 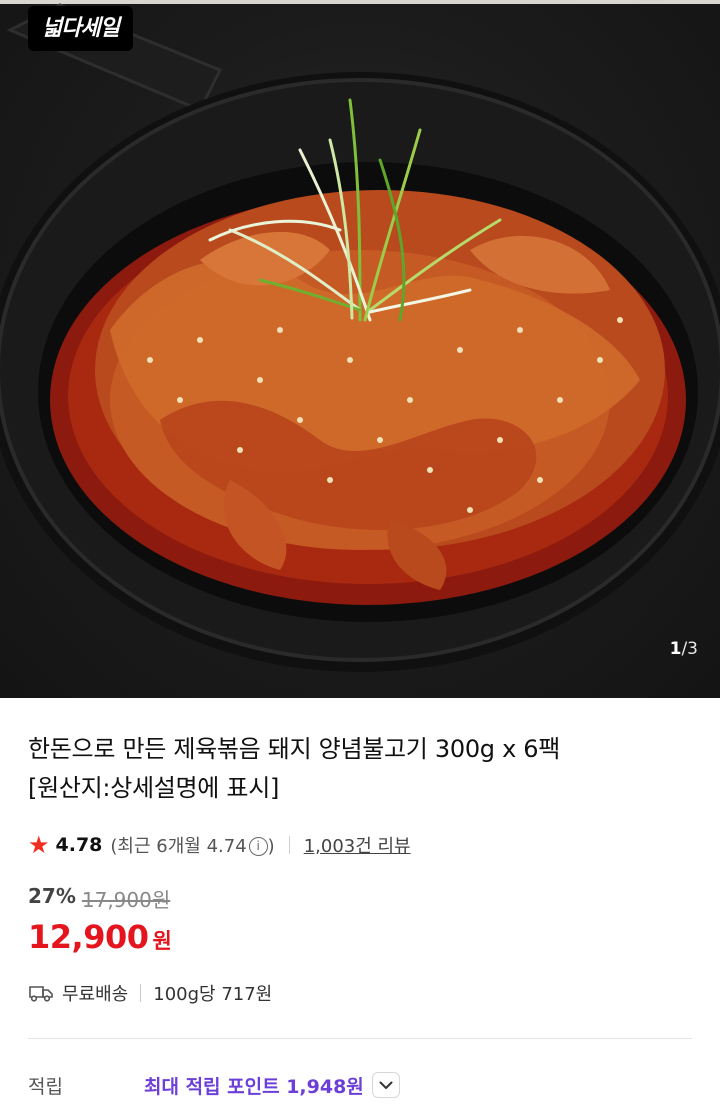 What do you see at coordinates (213, 994) in the screenshot?
I see `unit-price: 100g당 717원` at bounding box center [213, 994].